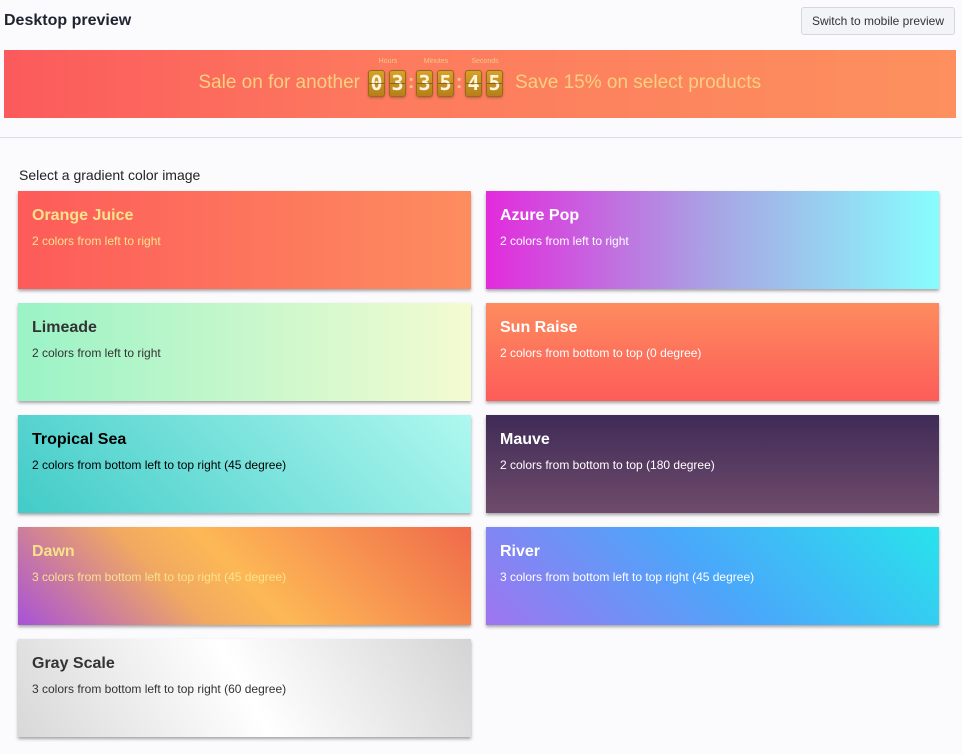  Describe the element at coordinates (481, 22) in the screenshot. I see `top-bar: Desktop preview Switch to mobile preview` at that location.